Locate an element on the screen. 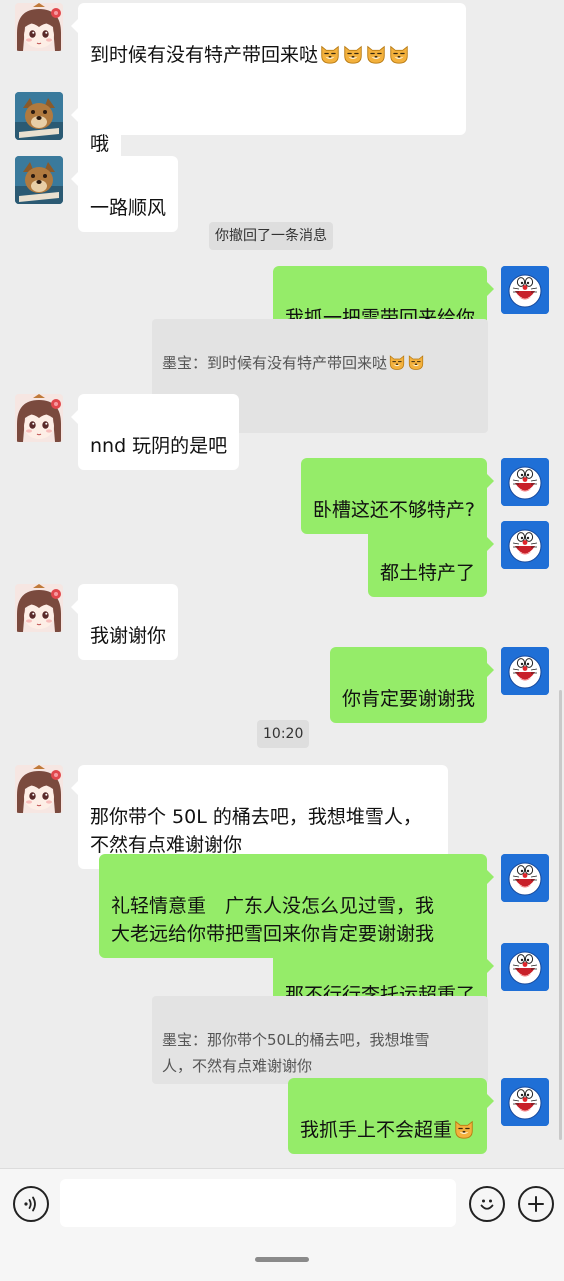  voice-icon is located at coordinates (30, 1204).